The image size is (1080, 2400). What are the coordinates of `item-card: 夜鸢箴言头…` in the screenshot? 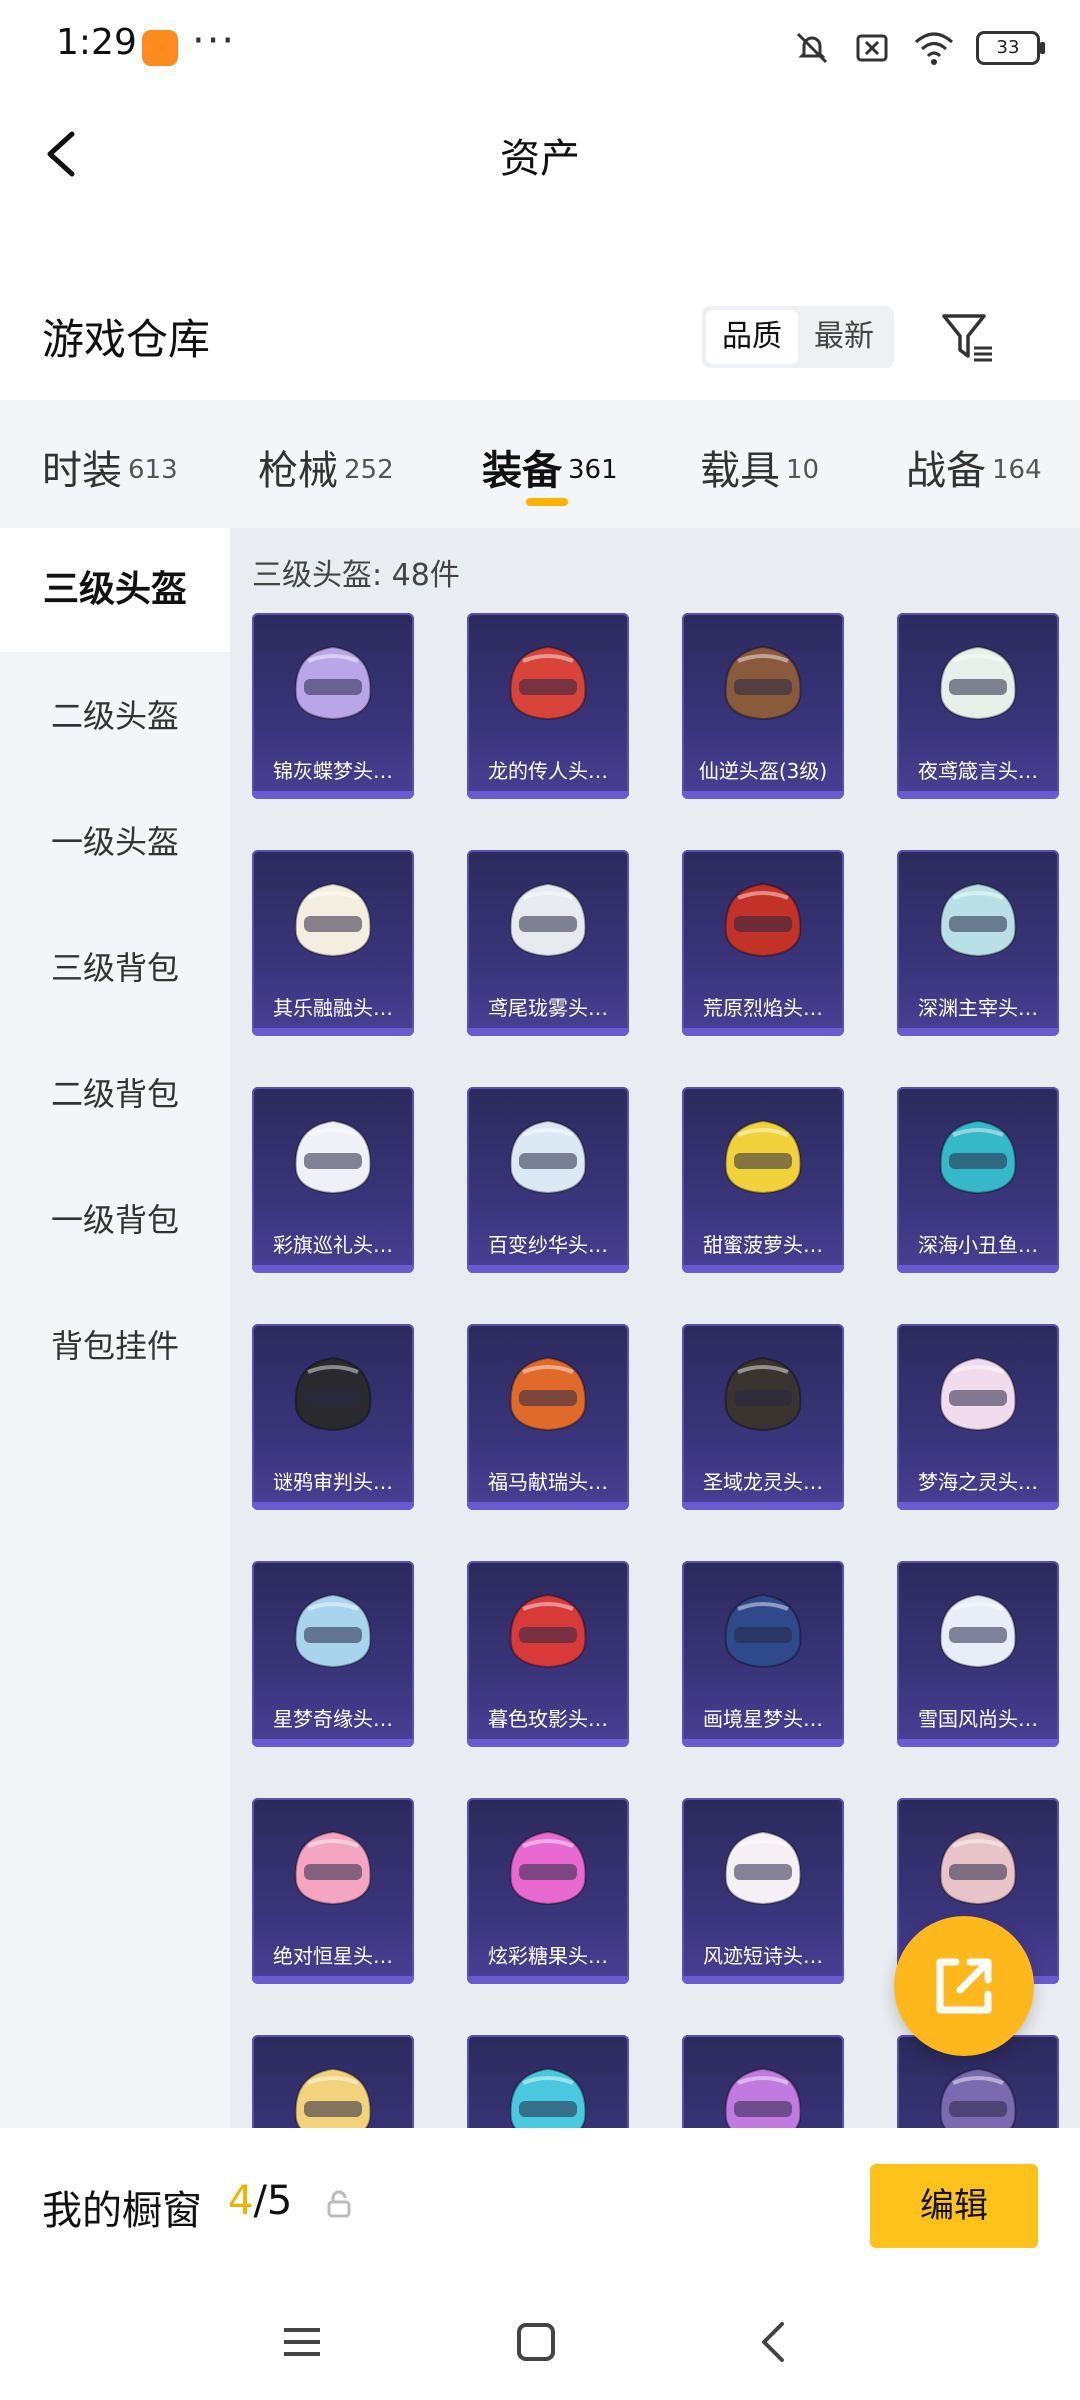 It's located at (978, 706).